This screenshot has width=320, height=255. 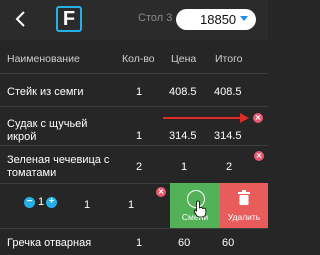 What do you see at coordinates (21, 19) in the screenshot?
I see `back-arrow-icon` at bounding box center [21, 19].